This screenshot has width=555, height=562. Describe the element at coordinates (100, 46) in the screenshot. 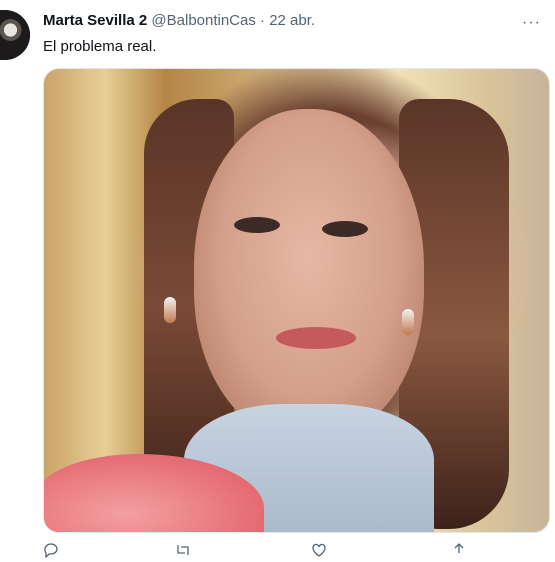

I see `tweet-text: El problema real.` at that location.